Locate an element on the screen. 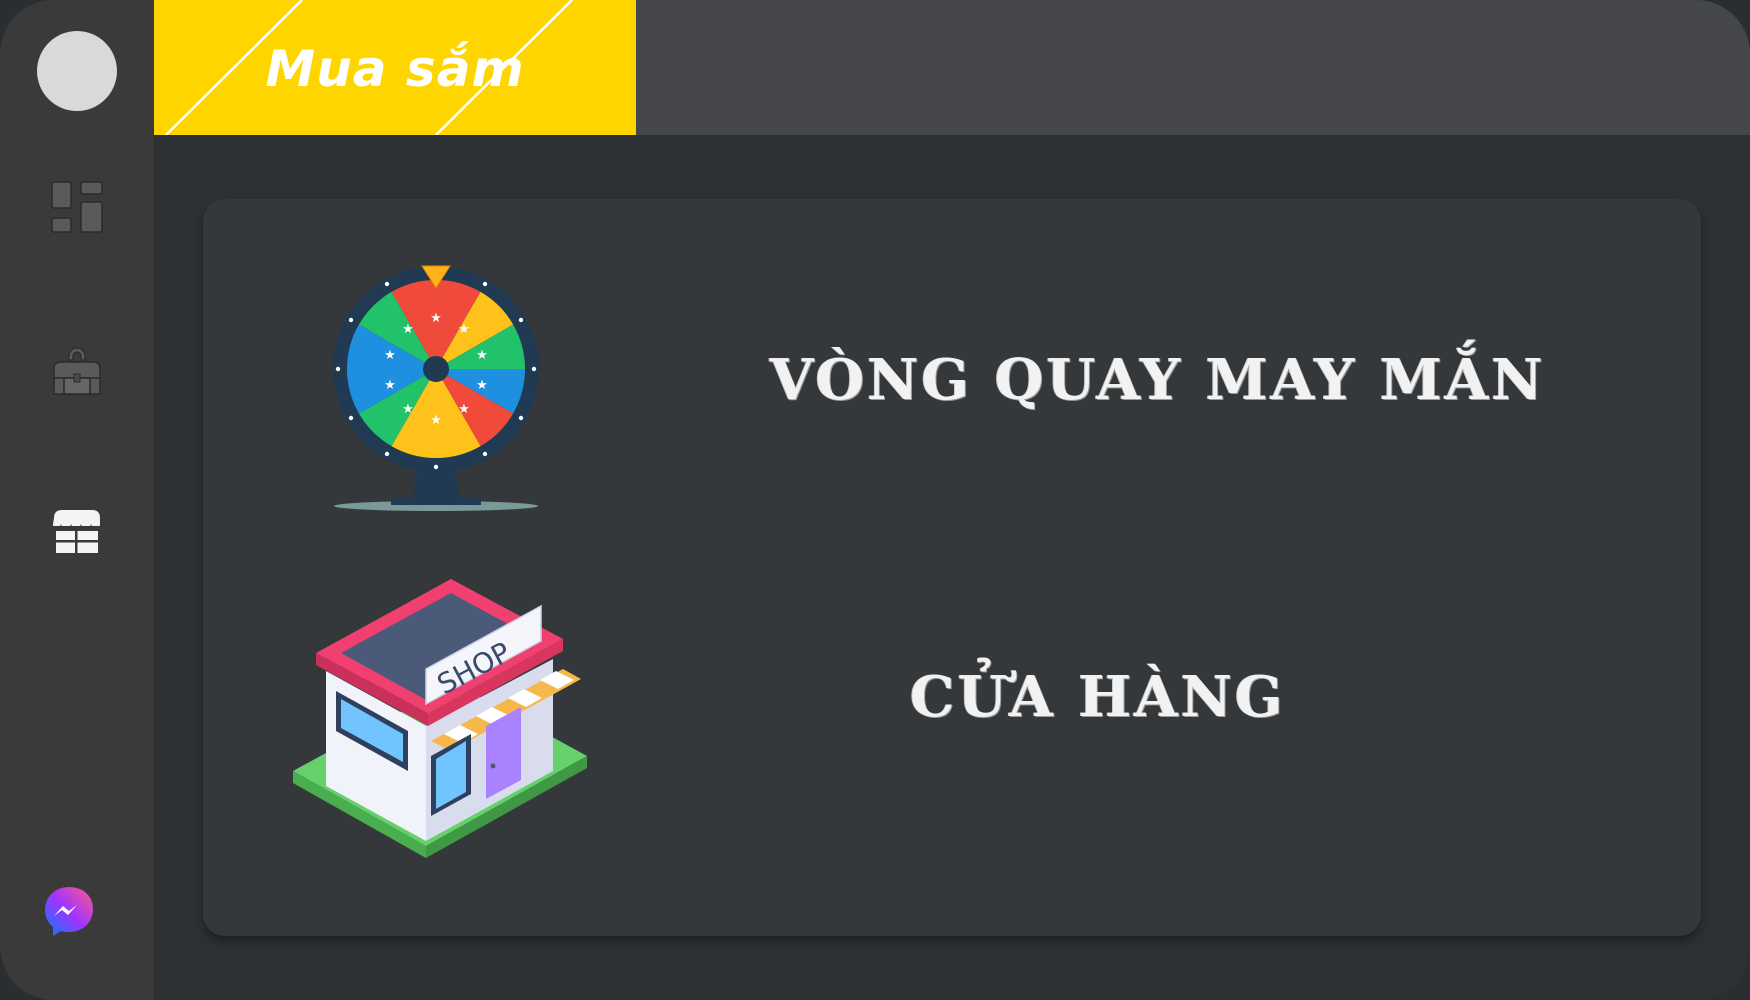 The image size is (1750, 1000). prize-wheel-image: ★ ★ ★ ★ ★ ★ ★ ★ ★ ★ is located at coordinates (436, 388).